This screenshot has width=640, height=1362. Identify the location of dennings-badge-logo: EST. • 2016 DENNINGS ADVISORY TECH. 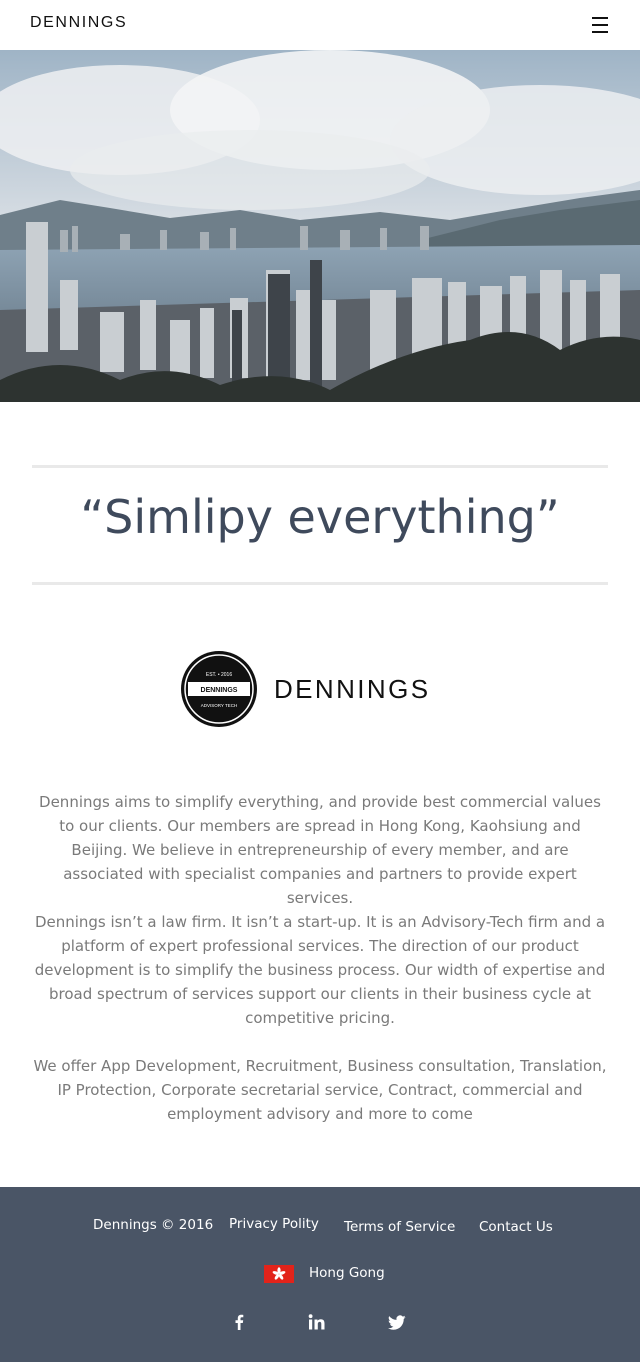
(219, 689).